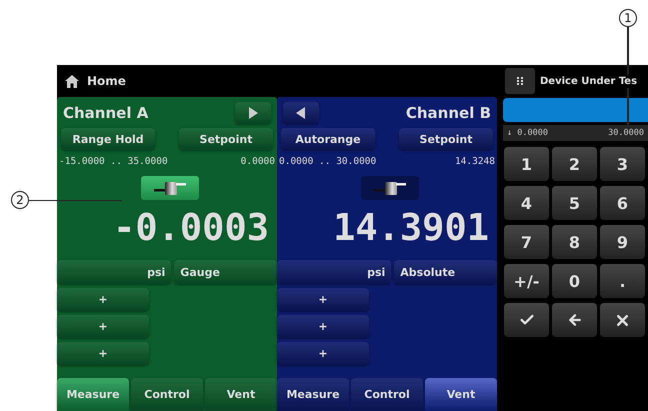 This screenshot has height=411, width=648. Describe the element at coordinates (113, 161) in the screenshot. I see `range-text: -15.0000 .. 35.0000` at that location.